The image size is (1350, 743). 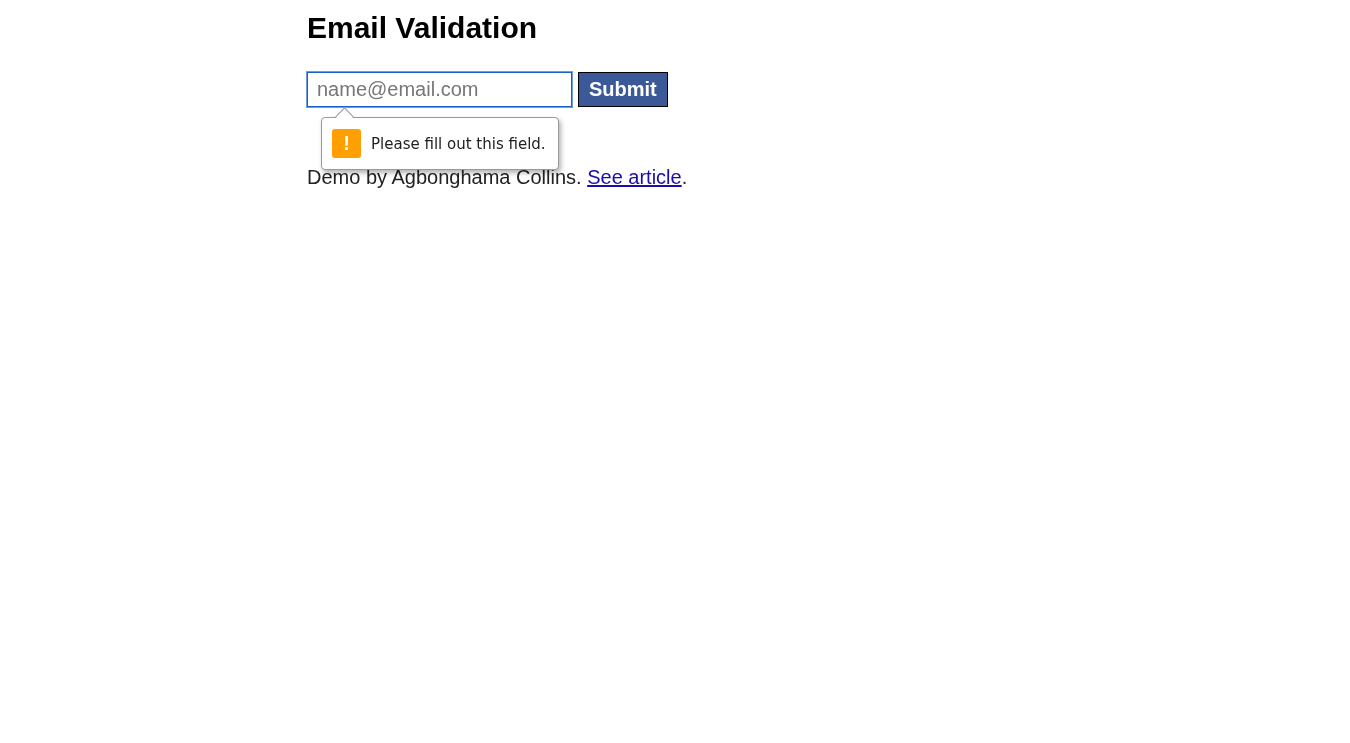 What do you see at coordinates (439, 89) in the screenshot?
I see `email-field: name@email.com` at bounding box center [439, 89].